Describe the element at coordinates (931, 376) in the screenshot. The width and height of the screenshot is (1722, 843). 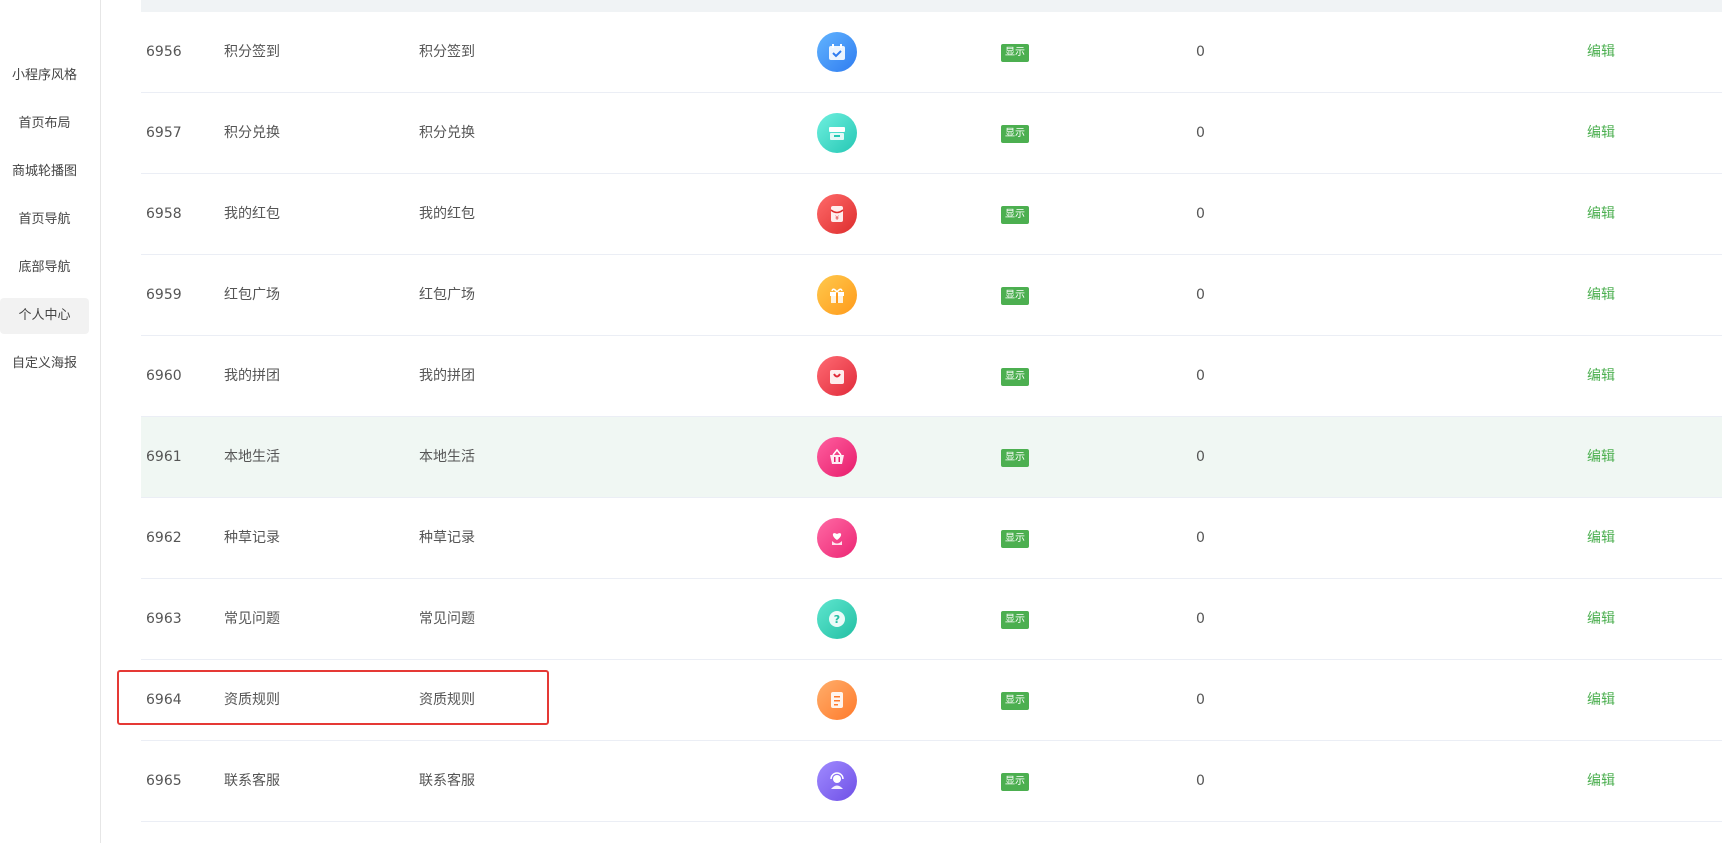
I see `table-row: 6960 我的拼团 我的拼团 显示 0 编辑` at that location.